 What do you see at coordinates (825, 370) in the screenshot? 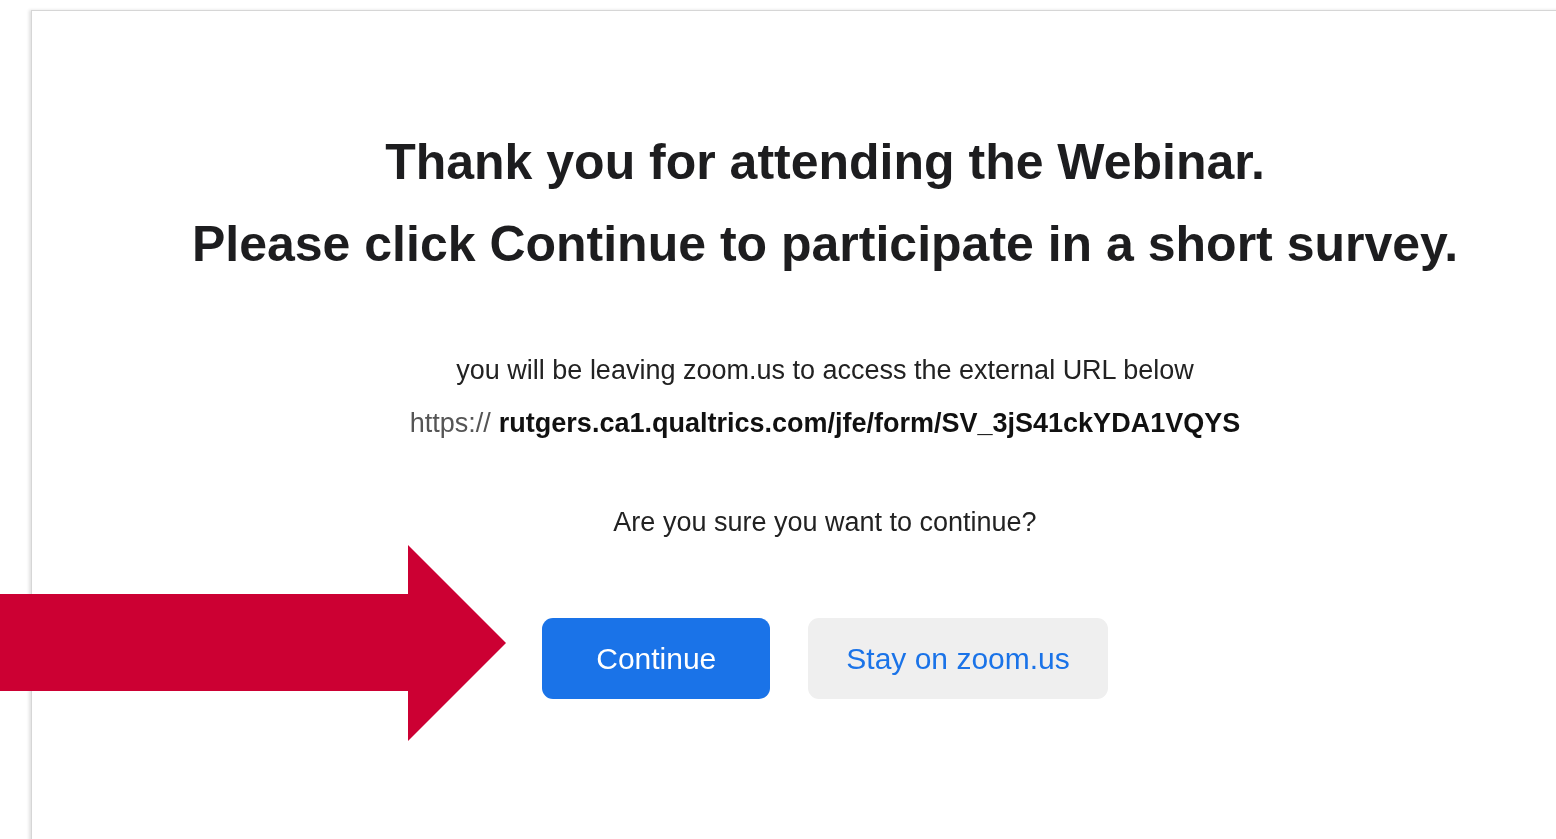
I see `notice-text: you will be leaving zoom.us to access the external URL below` at bounding box center [825, 370].